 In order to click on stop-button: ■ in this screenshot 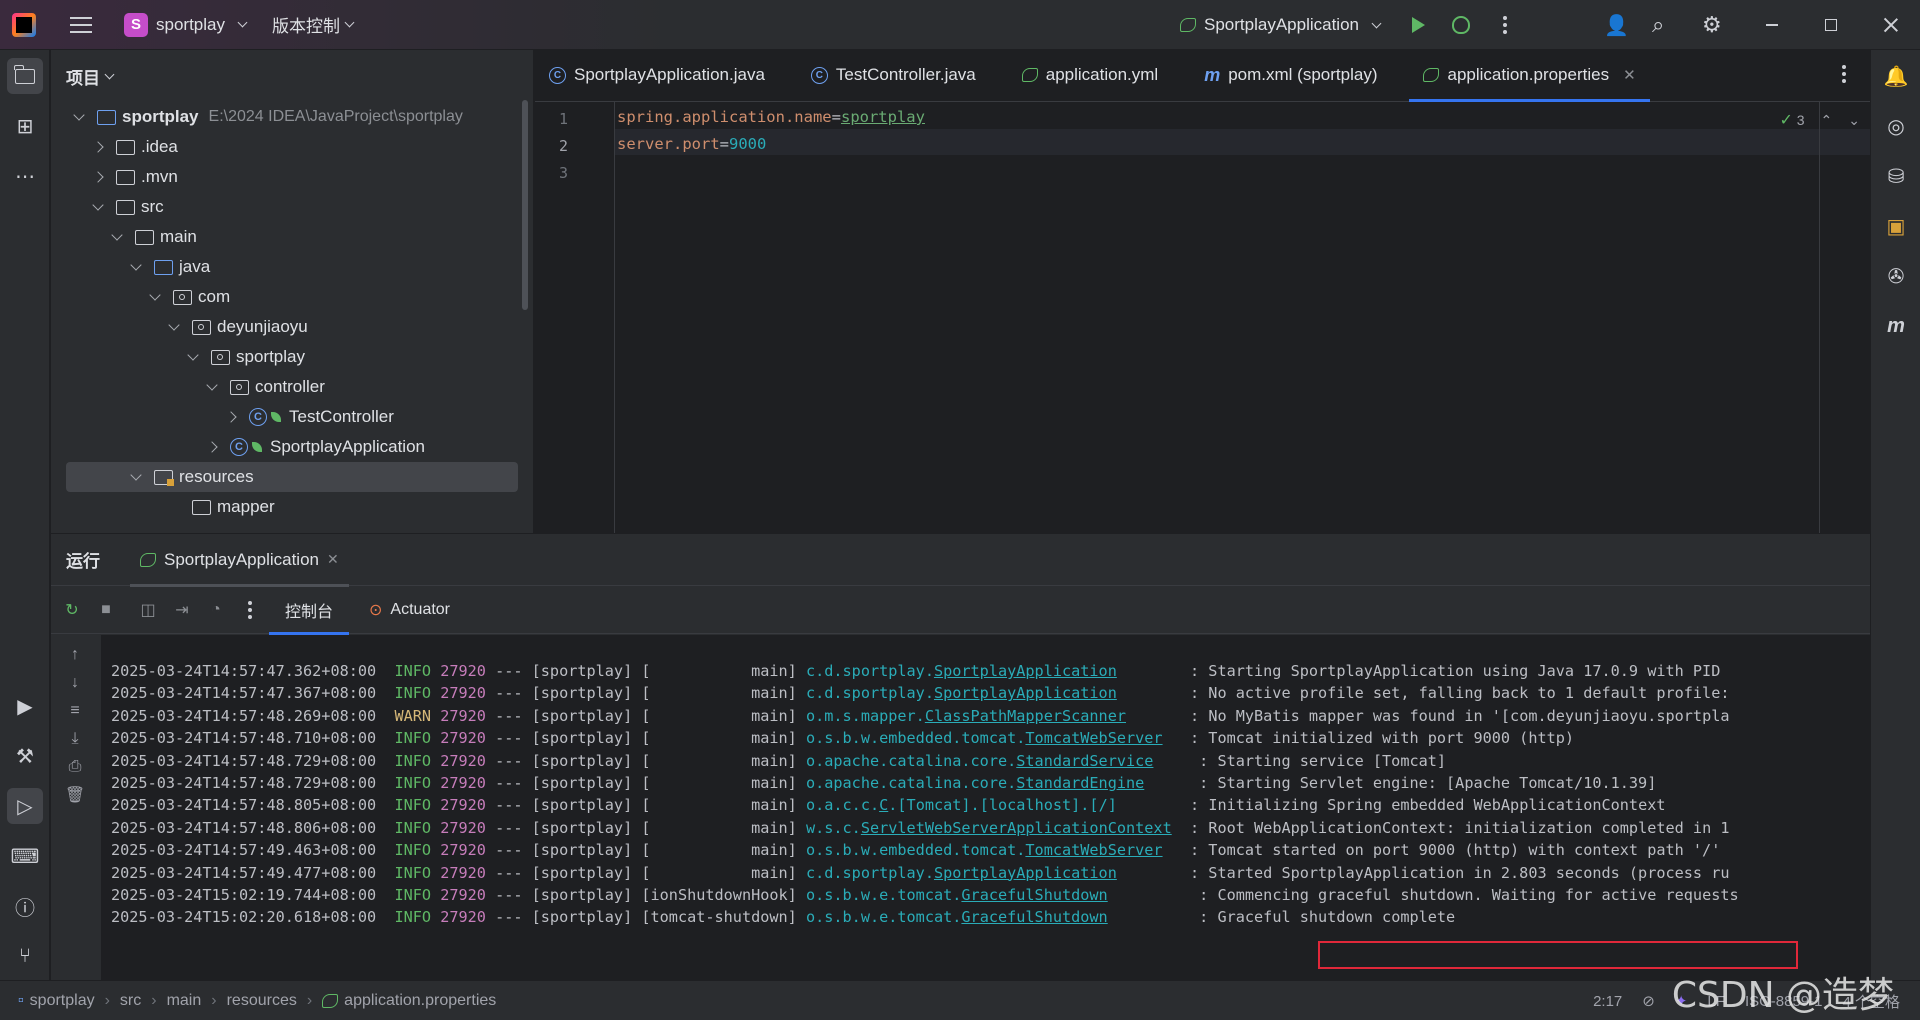, I will do `click(106, 610)`.